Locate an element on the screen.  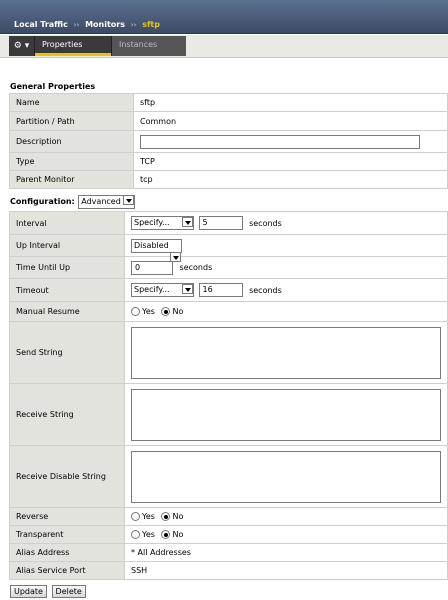
description-input is located at coordinates (280, 141).